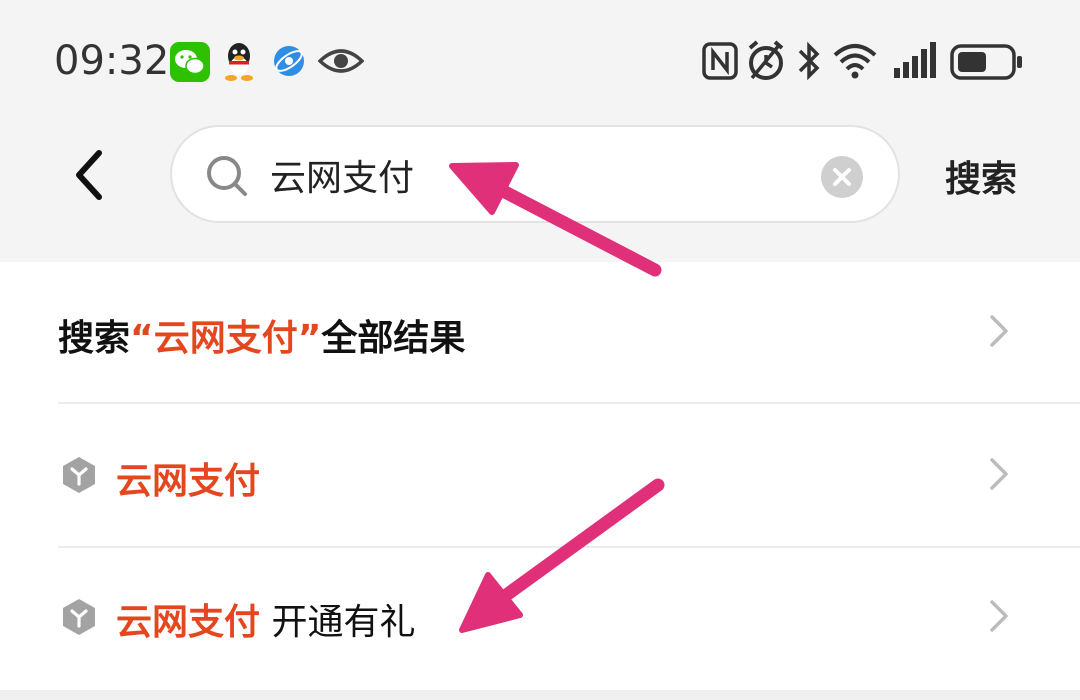  Describe the element at coordinates (239, 62) in the screenshot. I see `qq-icon` at that location.